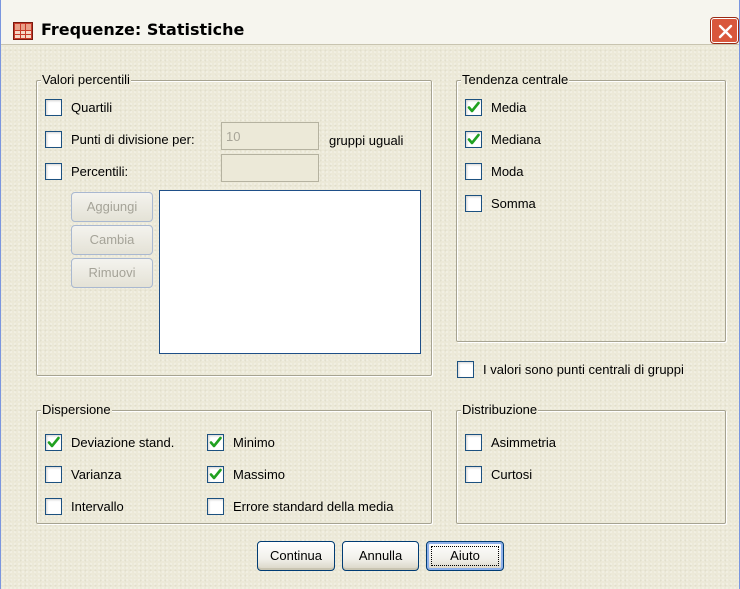 The width and height of the screenshot is (740, 589). What do you see at coordinates (270, 136) in the screenshot?
I see `cut-points-input: 10` at bounding box center [270, 136].